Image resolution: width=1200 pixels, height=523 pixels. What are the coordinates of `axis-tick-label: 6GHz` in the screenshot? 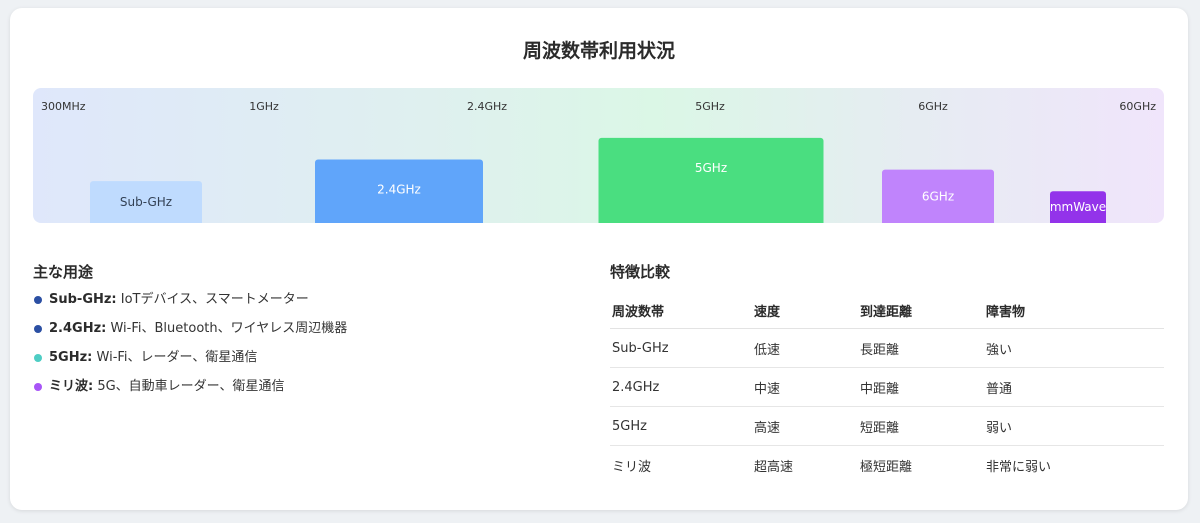 It's located at (933, 106).